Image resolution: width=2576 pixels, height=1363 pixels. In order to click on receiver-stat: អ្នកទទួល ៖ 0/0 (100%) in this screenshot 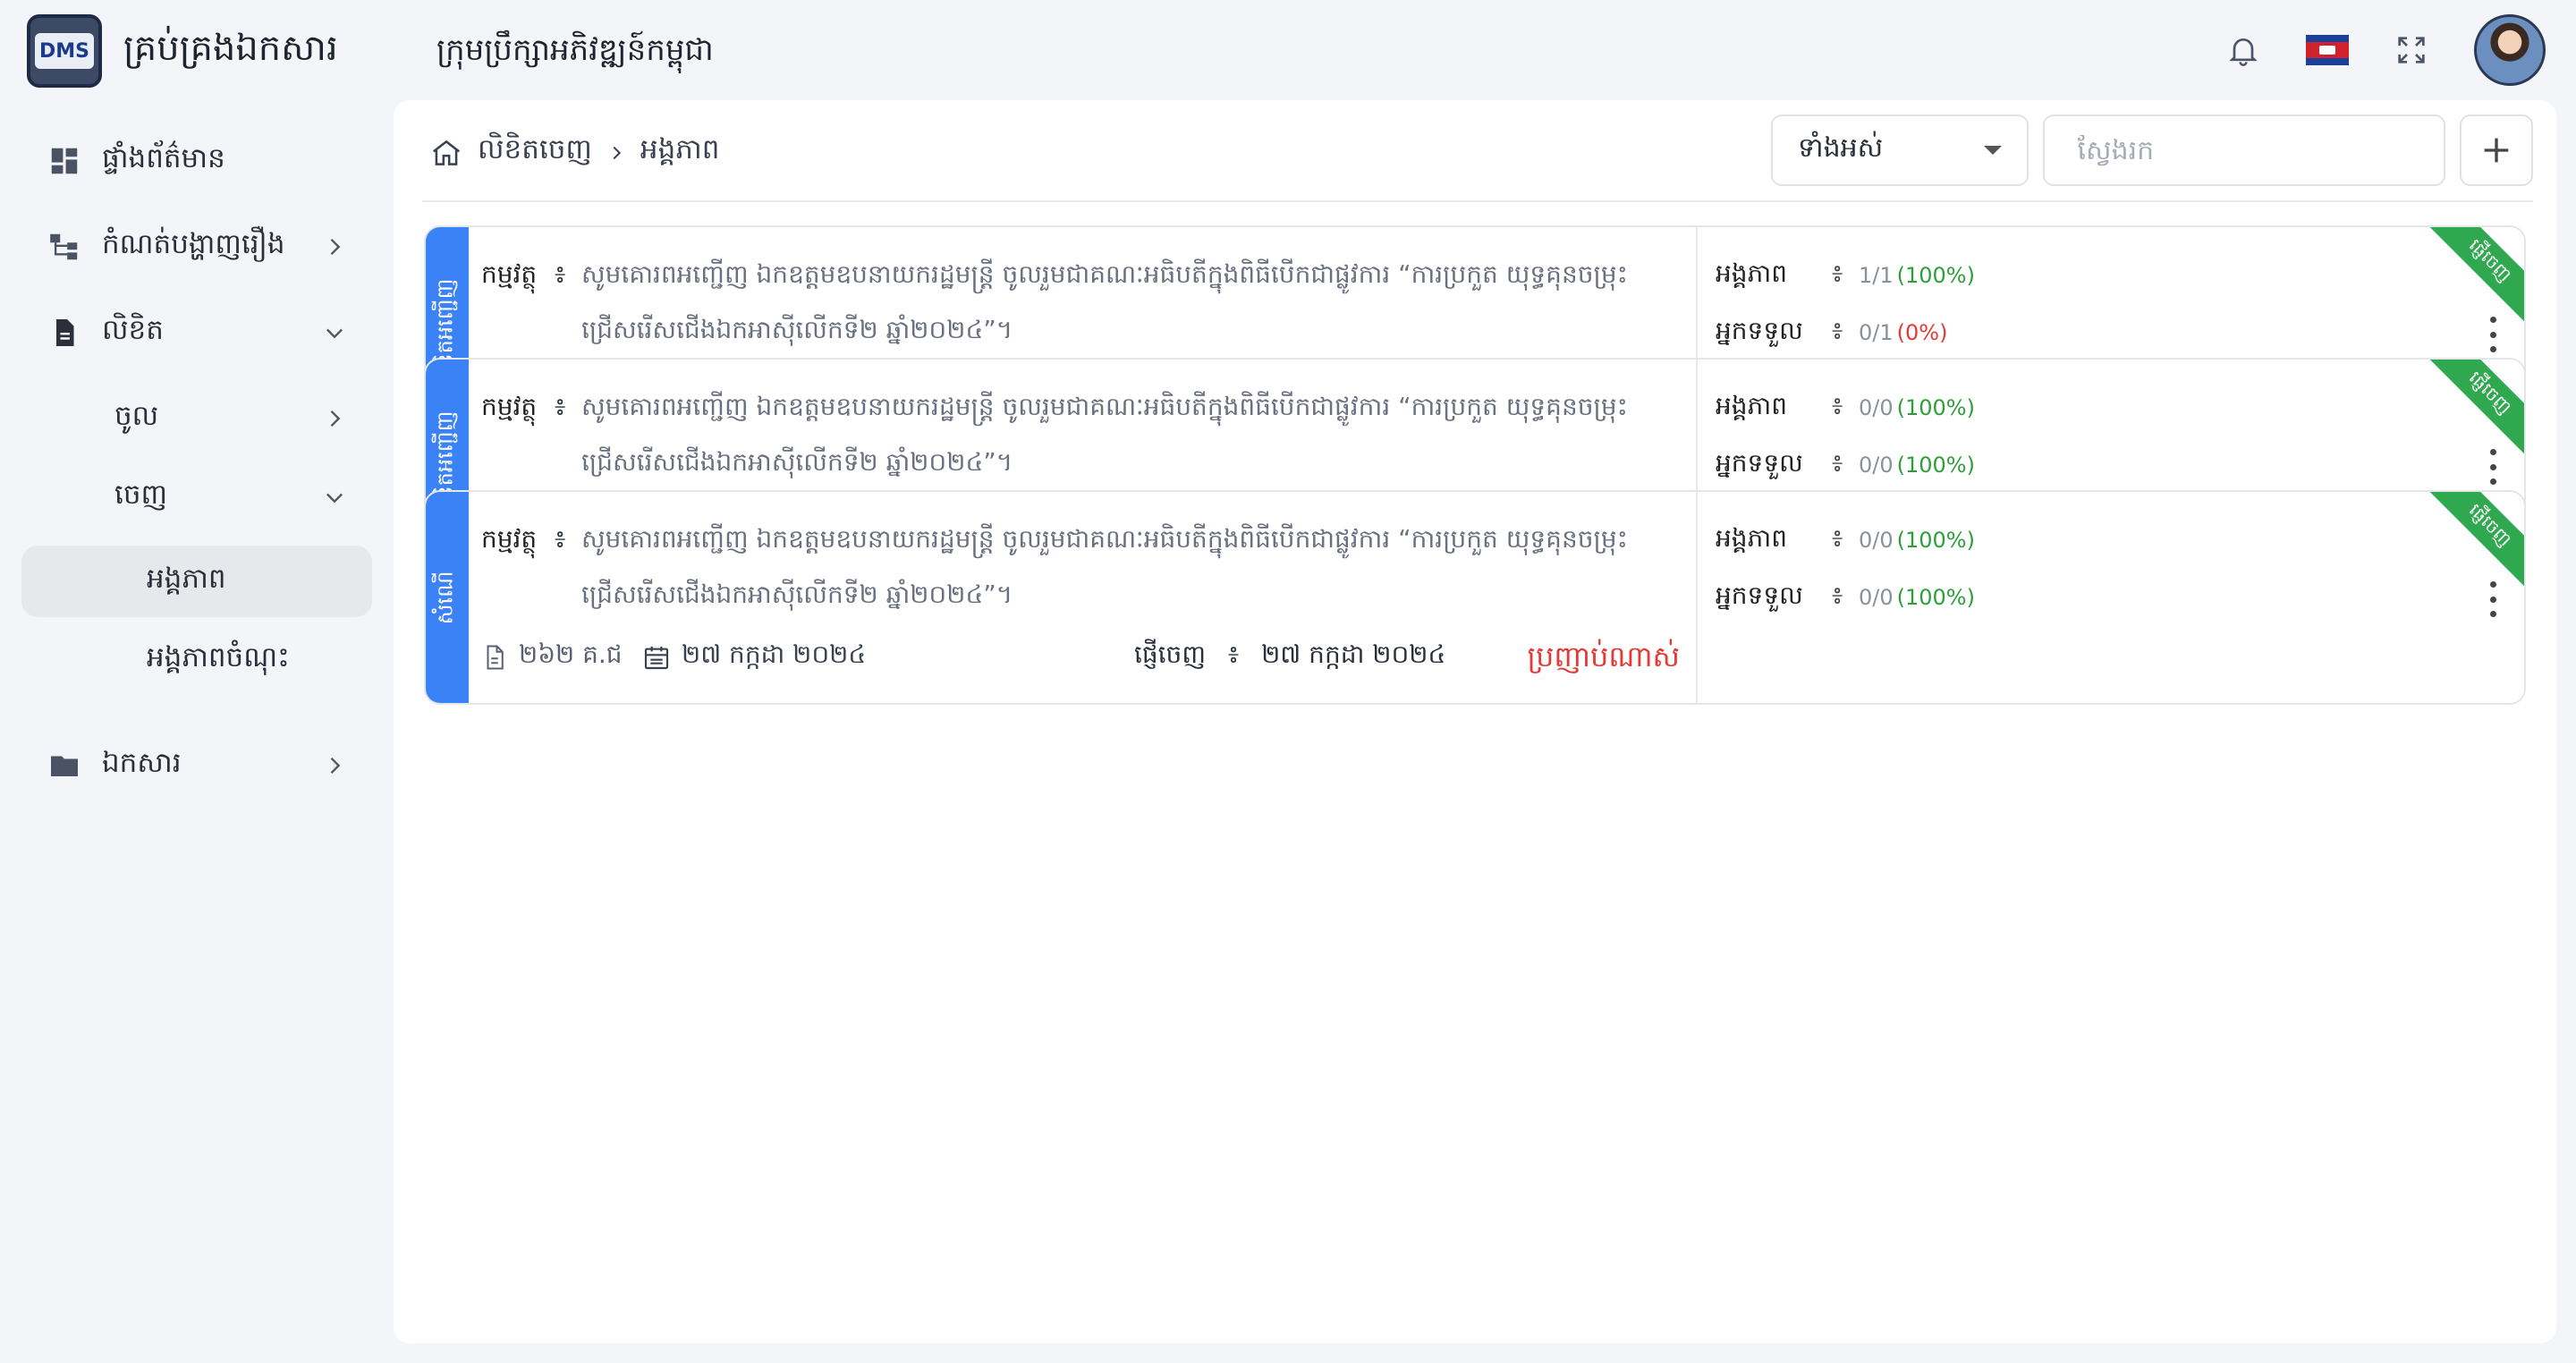, I will do `click(1845, 598)`.